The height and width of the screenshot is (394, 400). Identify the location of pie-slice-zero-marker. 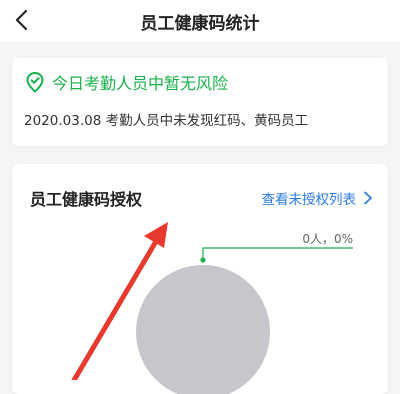
(203, 260).